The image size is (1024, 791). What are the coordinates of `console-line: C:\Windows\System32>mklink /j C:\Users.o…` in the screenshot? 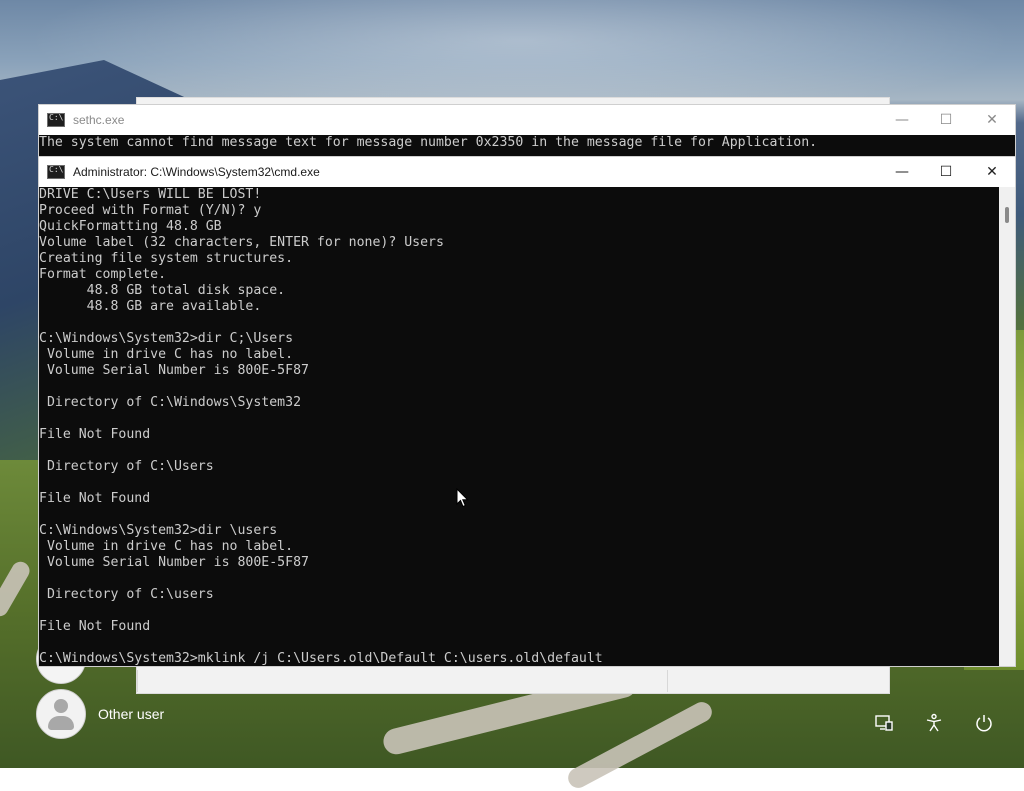 It's located at (321, 658).